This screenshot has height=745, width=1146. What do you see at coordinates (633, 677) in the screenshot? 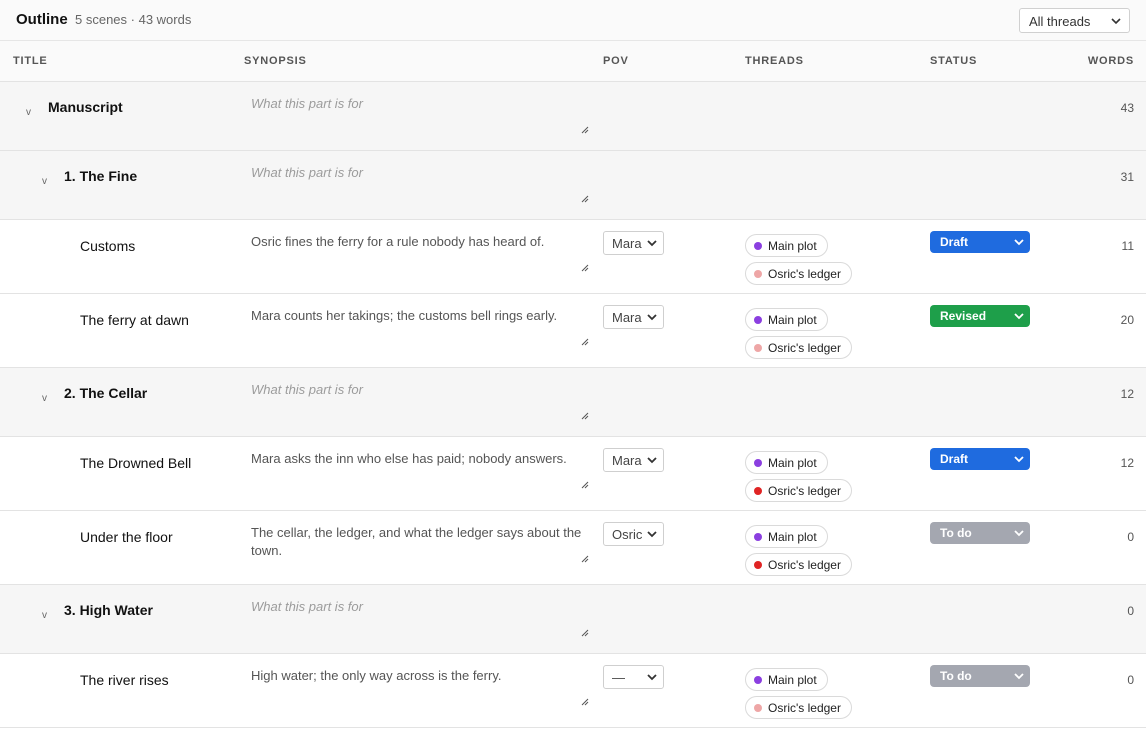
I see `pov-select: —` at bounding box center [633, 677].